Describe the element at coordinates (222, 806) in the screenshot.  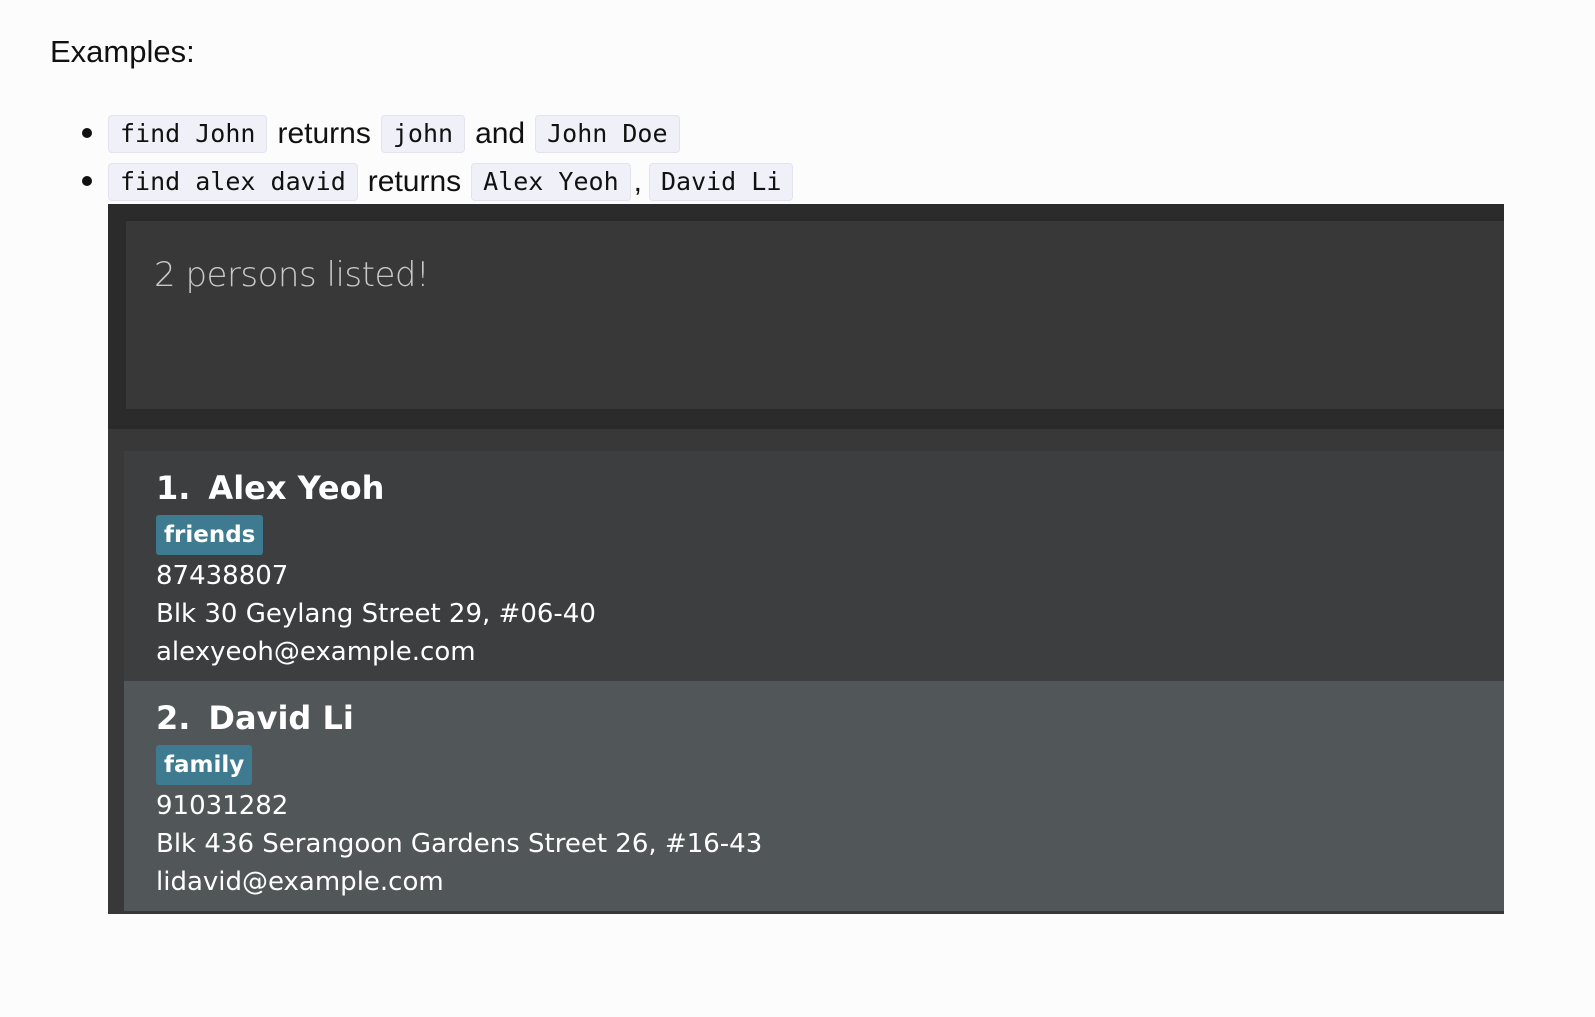
I see `person-phone: 91031282` at that location.